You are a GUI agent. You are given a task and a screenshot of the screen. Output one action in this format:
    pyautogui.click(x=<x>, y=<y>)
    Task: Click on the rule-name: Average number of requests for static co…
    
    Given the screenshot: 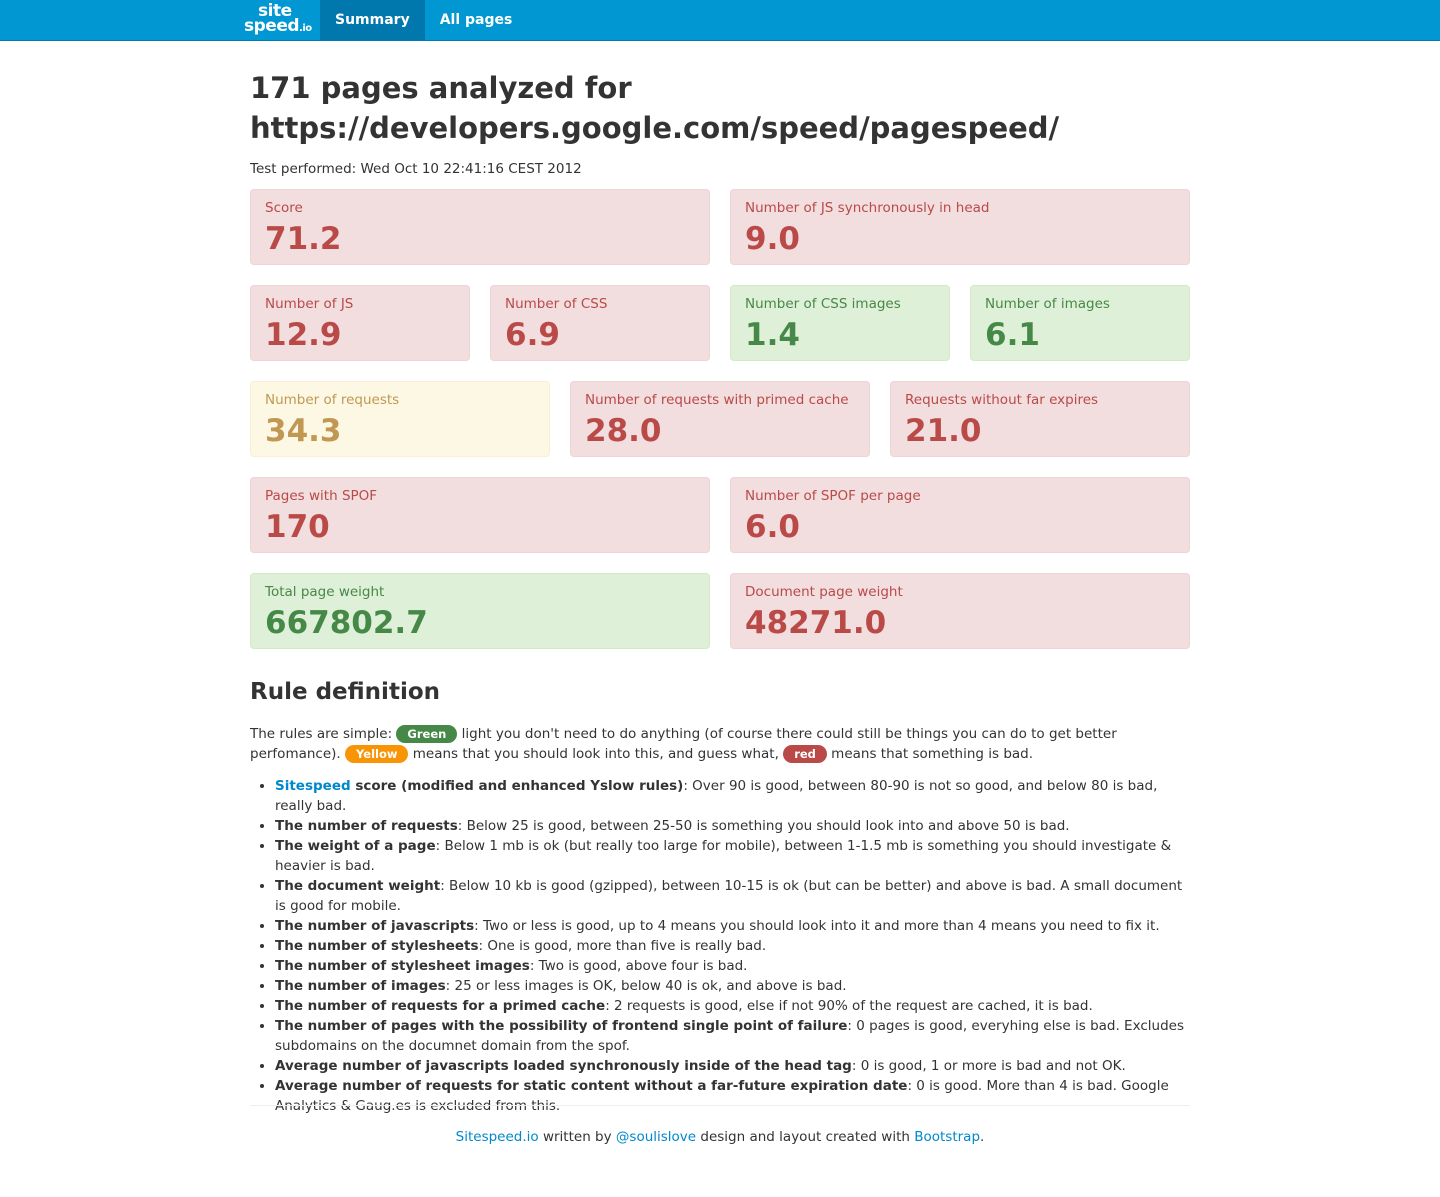 What is the action you would take?
    pyautogui.click(x=591, y=1086)
    